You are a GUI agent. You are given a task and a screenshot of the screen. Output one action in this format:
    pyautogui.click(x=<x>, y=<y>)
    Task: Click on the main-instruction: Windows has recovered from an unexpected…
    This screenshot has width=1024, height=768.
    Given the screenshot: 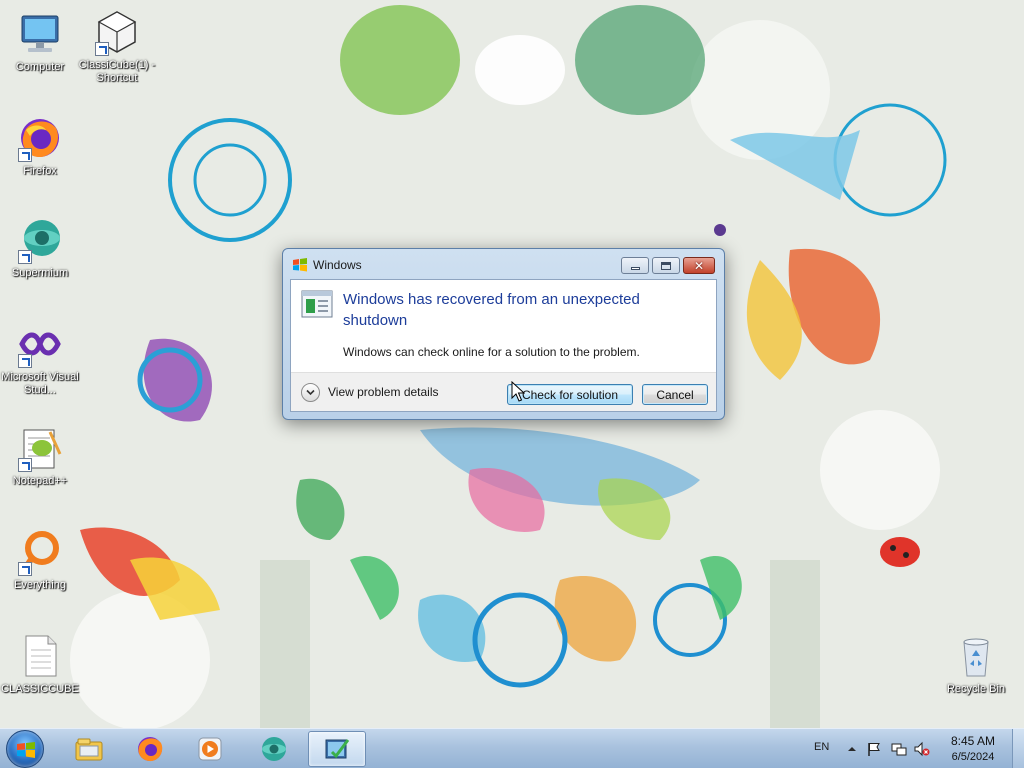 What is the action you would take?
    pyautogui.click(x=491, y=310)
    